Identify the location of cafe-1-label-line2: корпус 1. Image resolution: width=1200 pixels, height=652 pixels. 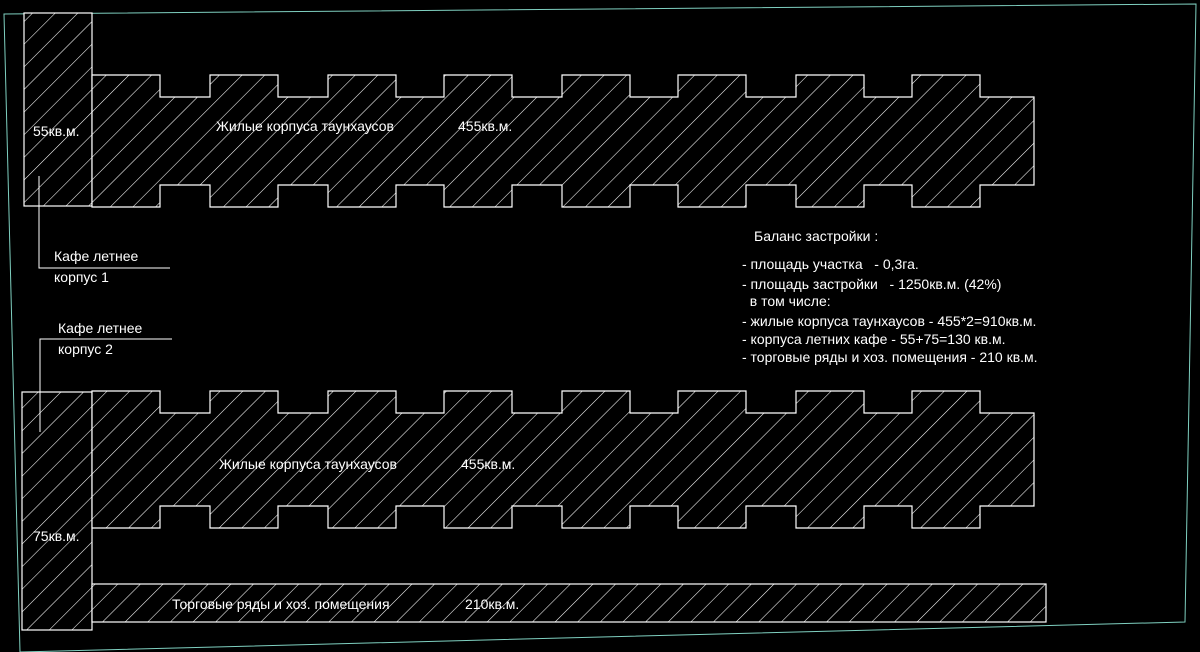
(81, 277).